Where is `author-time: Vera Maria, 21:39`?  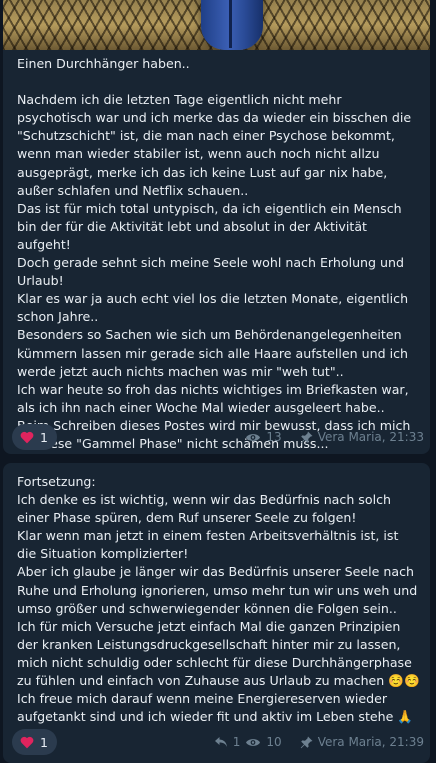
author-time: Vera Maria, 21:39 is located at coordinates (370, 742).